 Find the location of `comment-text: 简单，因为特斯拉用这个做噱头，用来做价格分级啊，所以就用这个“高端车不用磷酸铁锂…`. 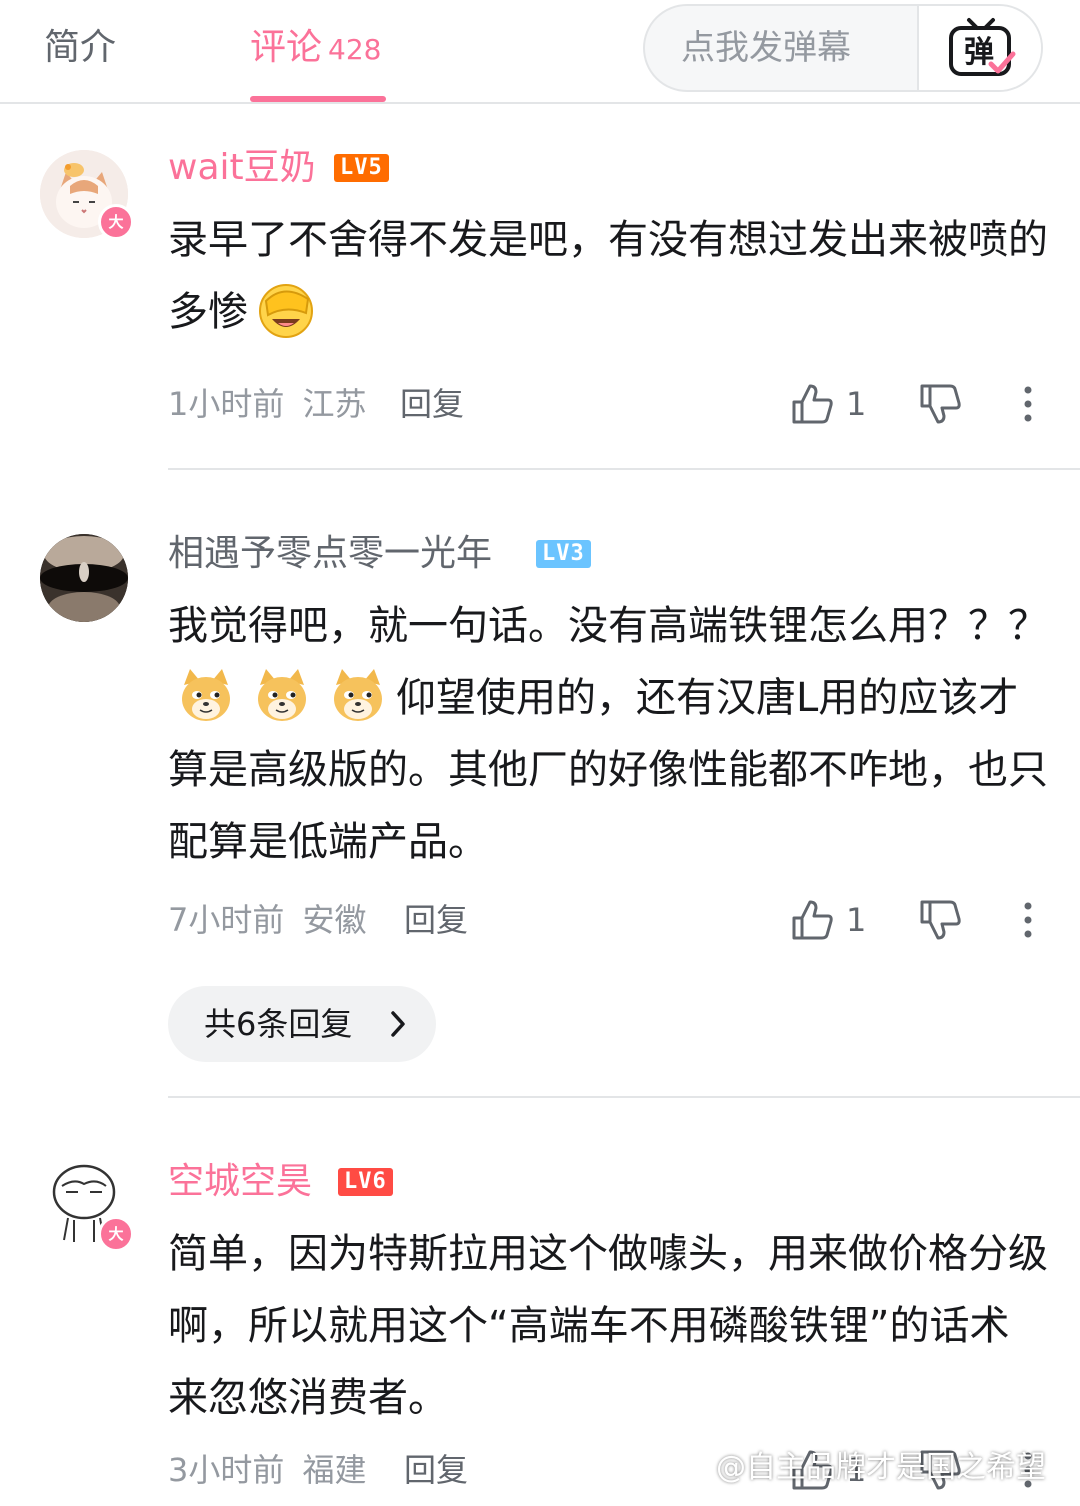

comment-text: 简单，因为特斯拉用这个做噱头，用来做价格分级啊，所以就用这个“高端车不用磷酸铁锂… is located at coordinates (608, 1326).